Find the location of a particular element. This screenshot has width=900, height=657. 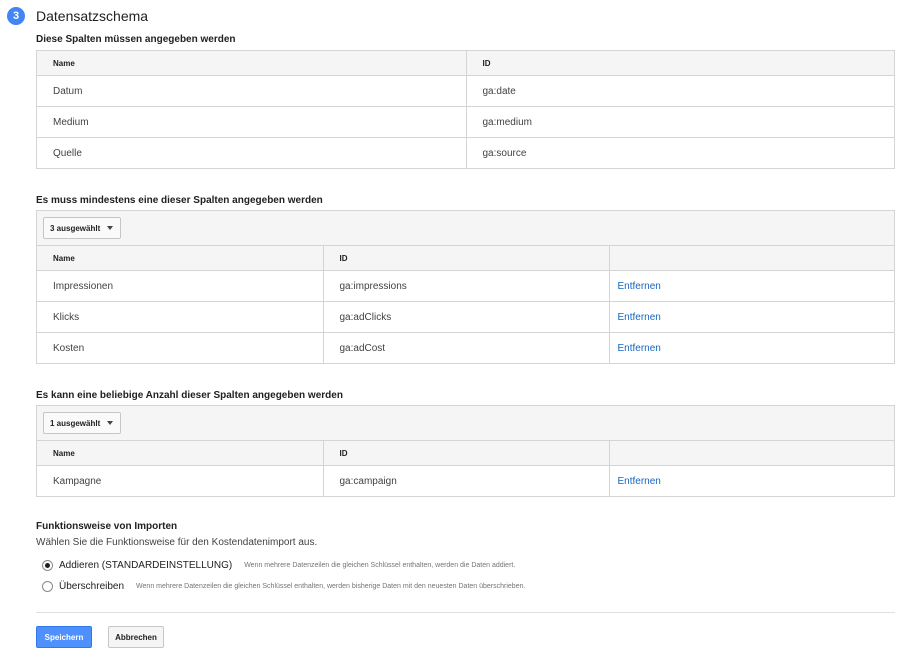

radio-unchecked-icon is located at coordinates (47, 586).